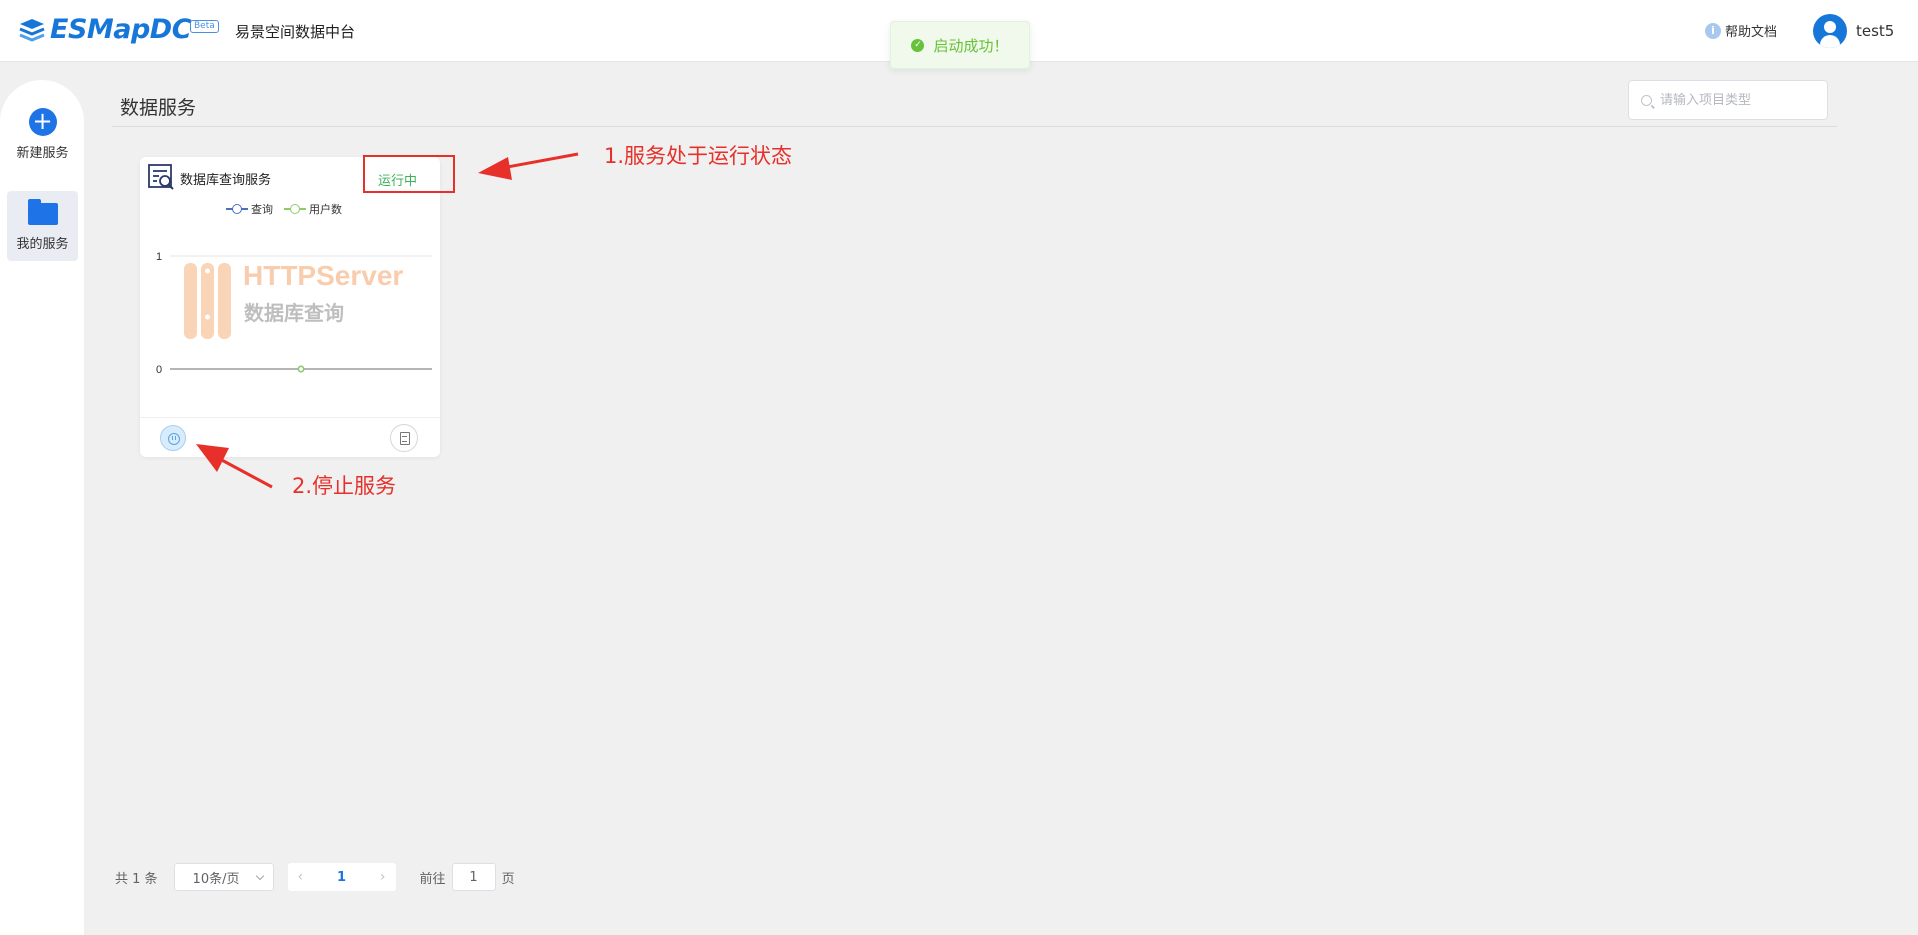  I want to click on card-divider, so click(290, 417).